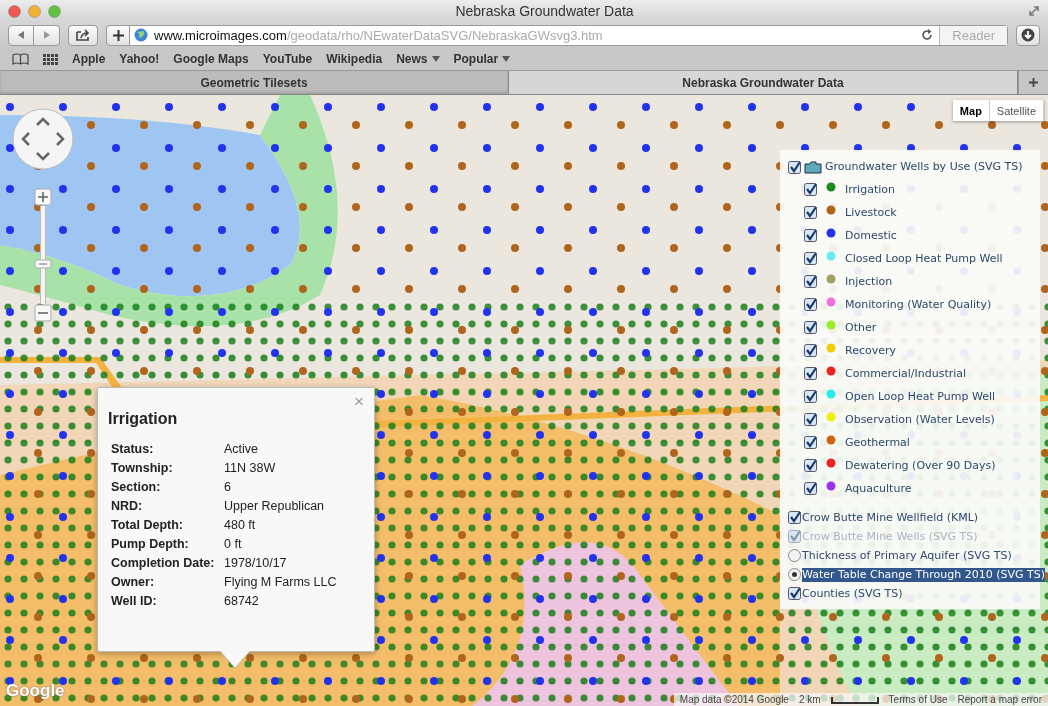 Image resolution: width=1048 pixels, height=706 pixels. What do you see at coordinates (127, 506) in the screenshot?
I see `field-label: NRD:` at bounding box center [127, 506].